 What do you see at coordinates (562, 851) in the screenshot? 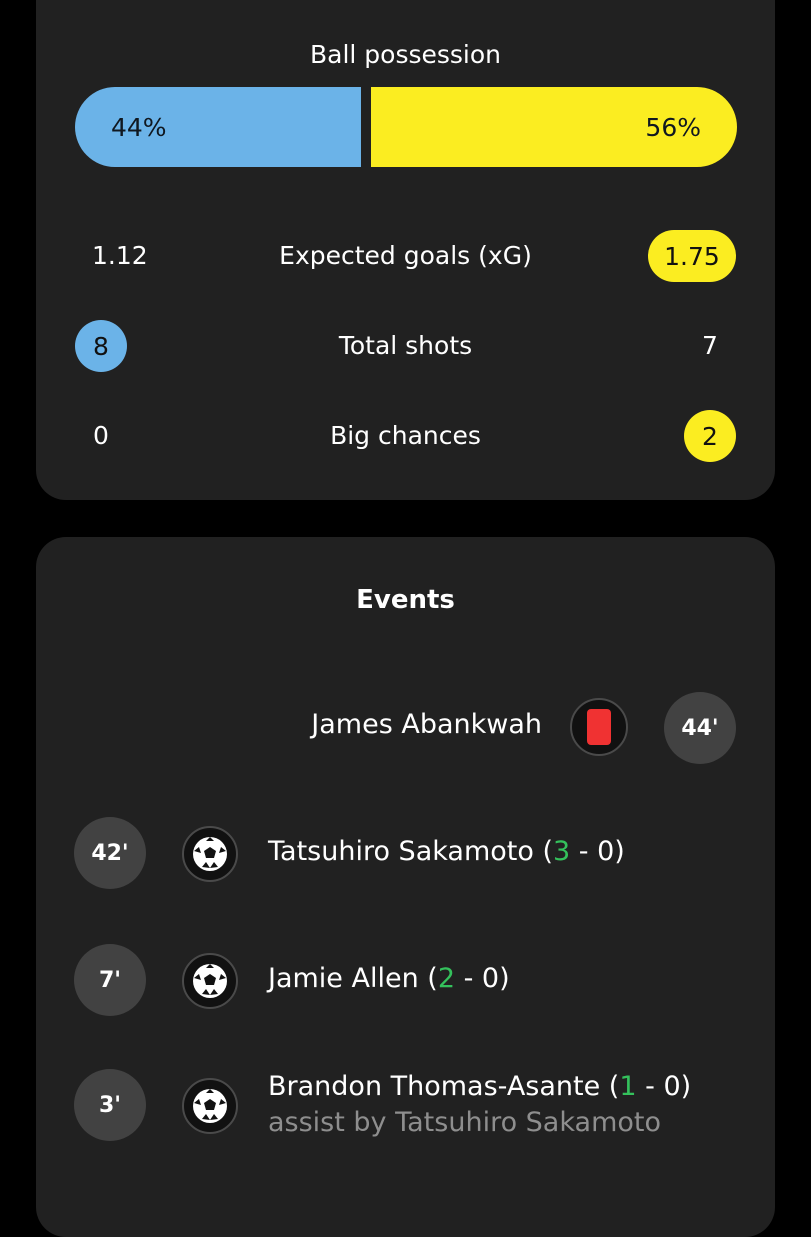
I see `event-score-highlight: 3` at bounding box center [562, 851].